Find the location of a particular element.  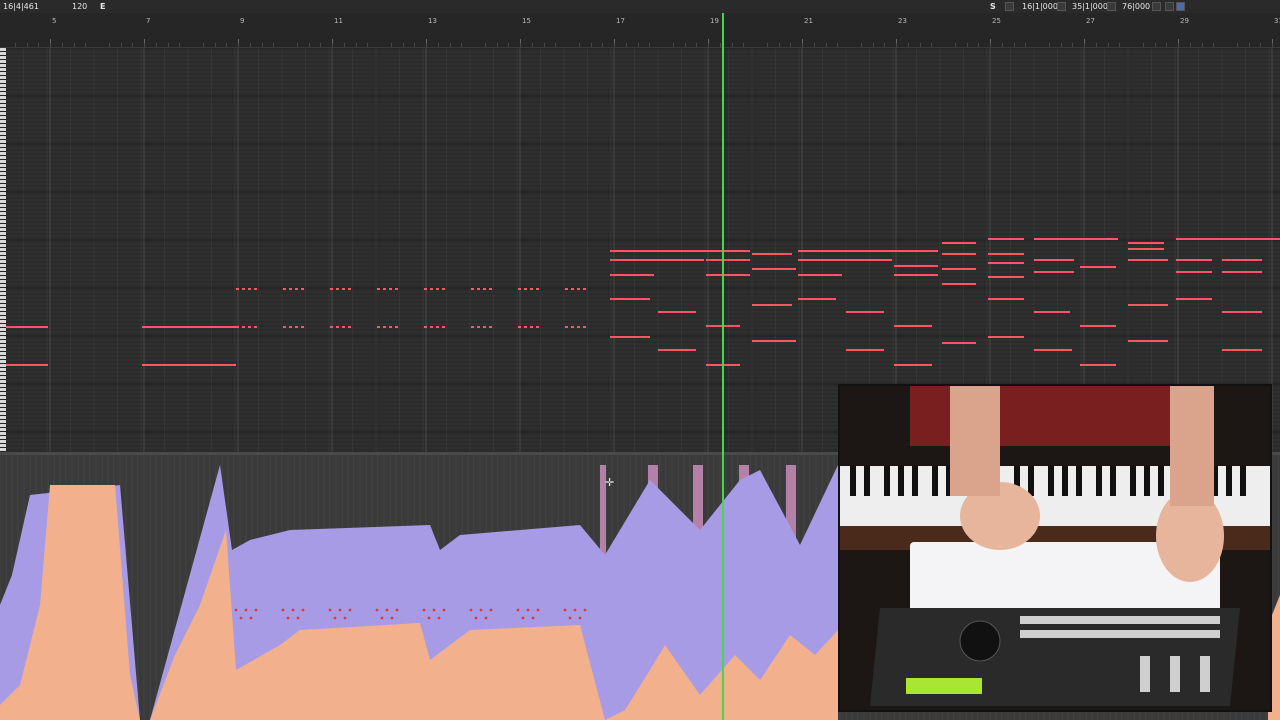

zoom-menu-icon is located at coordinates (1156, 6).